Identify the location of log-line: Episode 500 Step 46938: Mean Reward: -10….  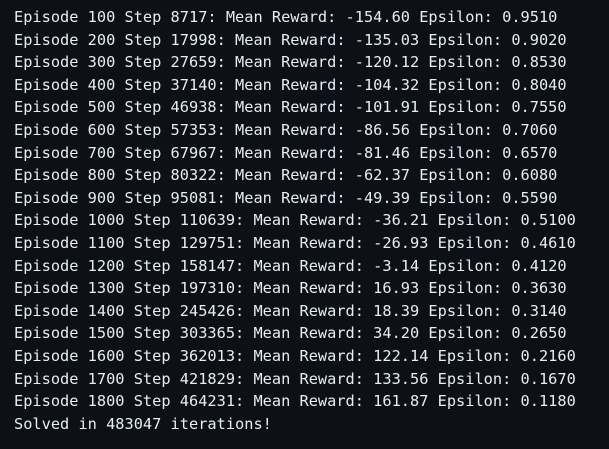
(290, 107).